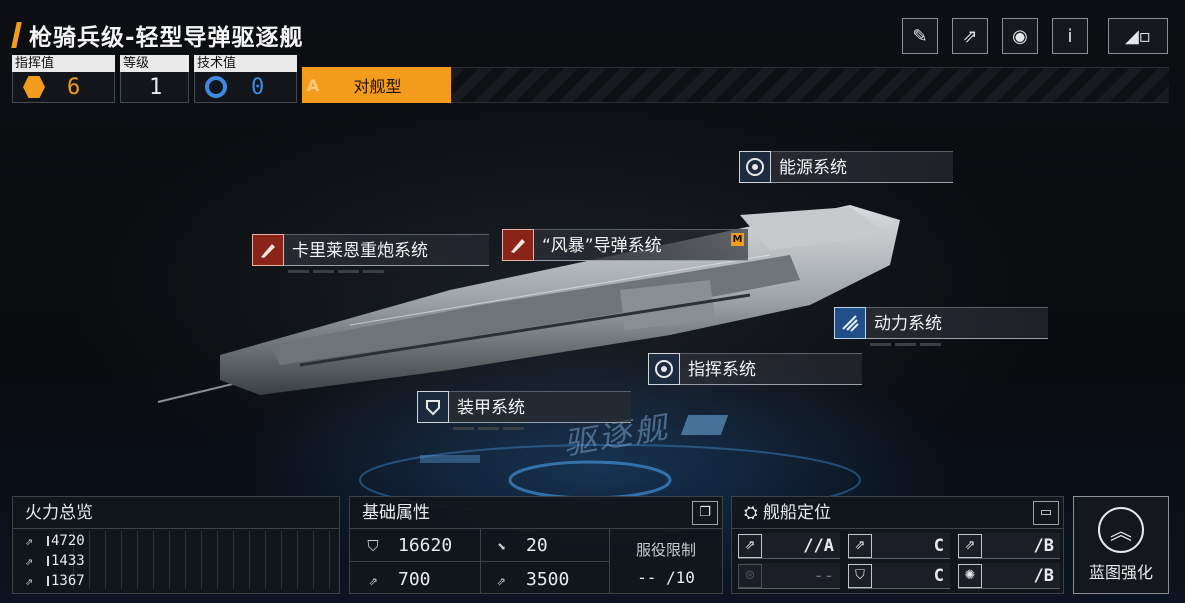 The image size is (1185, 603). I want to click on system-propulsion: 动力系统, so click(941, 326).